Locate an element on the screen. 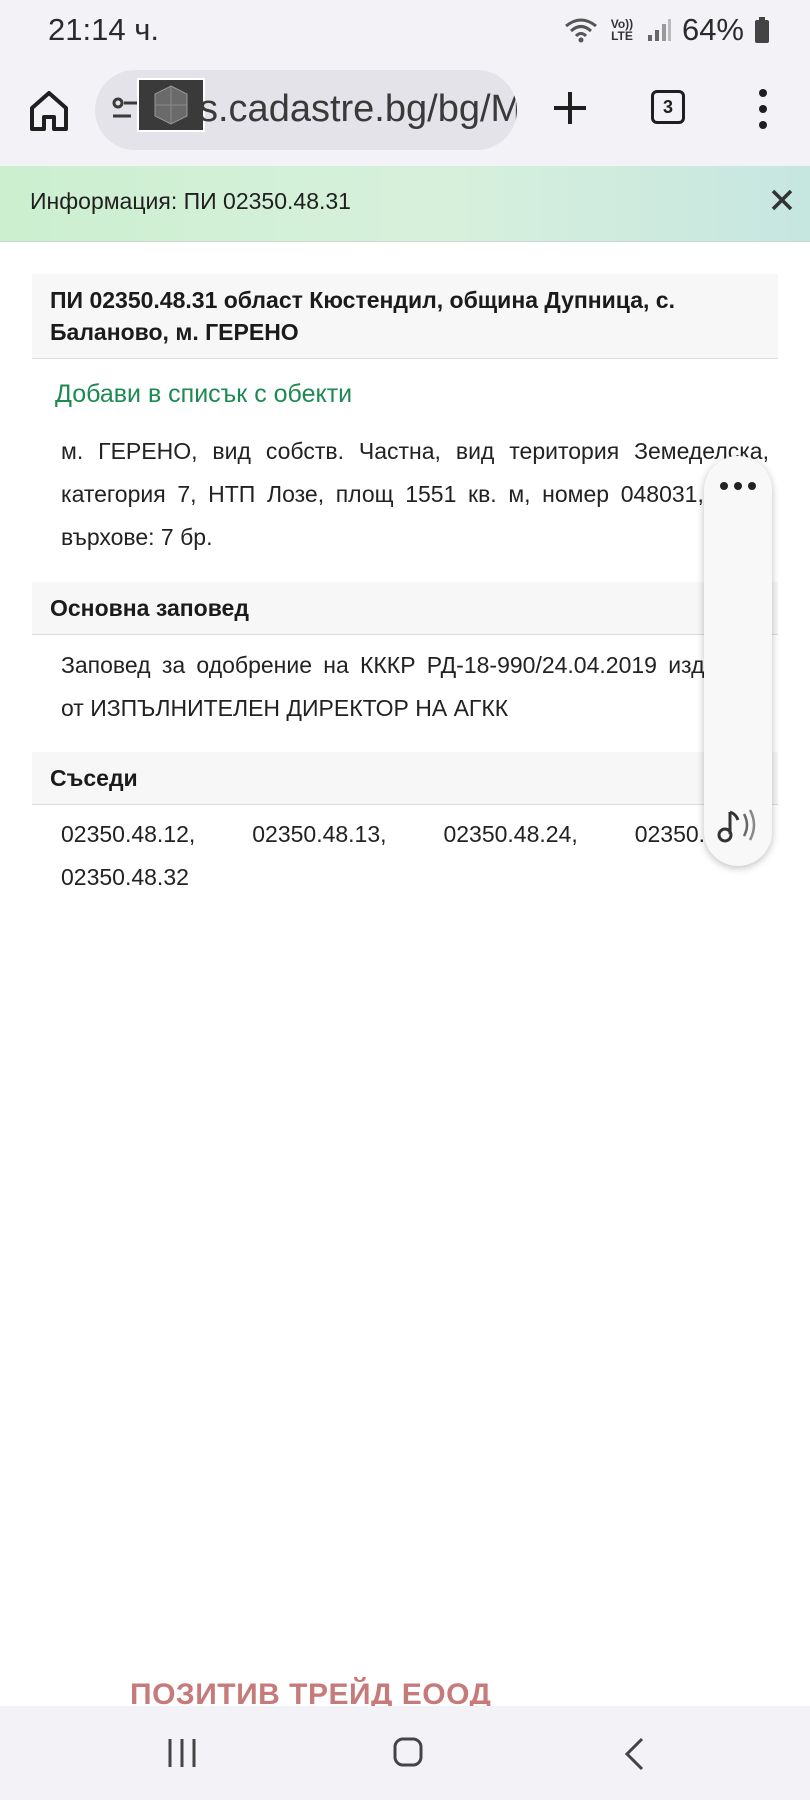 The width and height of the screenshot is (810, 1800). back-icon is located at coordinates (635, 1754).